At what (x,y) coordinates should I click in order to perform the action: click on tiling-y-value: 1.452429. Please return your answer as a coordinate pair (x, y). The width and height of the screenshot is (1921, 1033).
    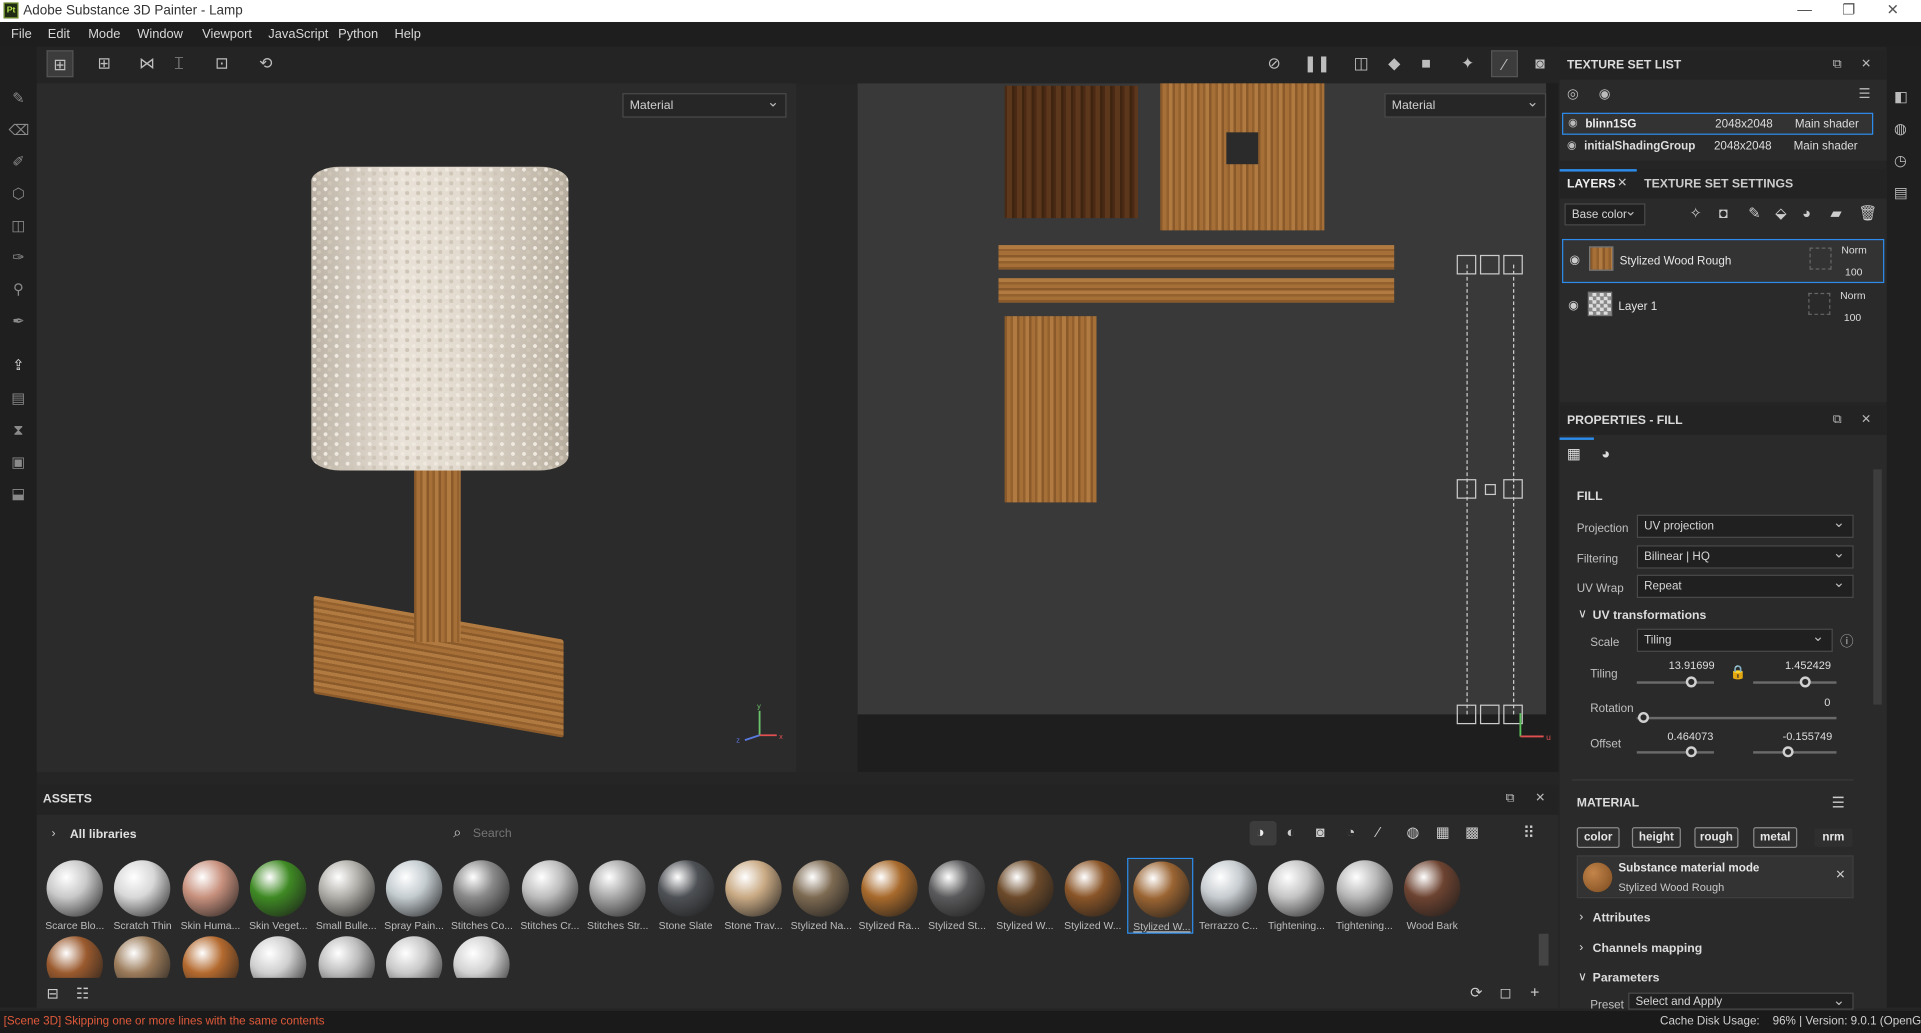
    Looking at the image, I should click on (1808, 665).